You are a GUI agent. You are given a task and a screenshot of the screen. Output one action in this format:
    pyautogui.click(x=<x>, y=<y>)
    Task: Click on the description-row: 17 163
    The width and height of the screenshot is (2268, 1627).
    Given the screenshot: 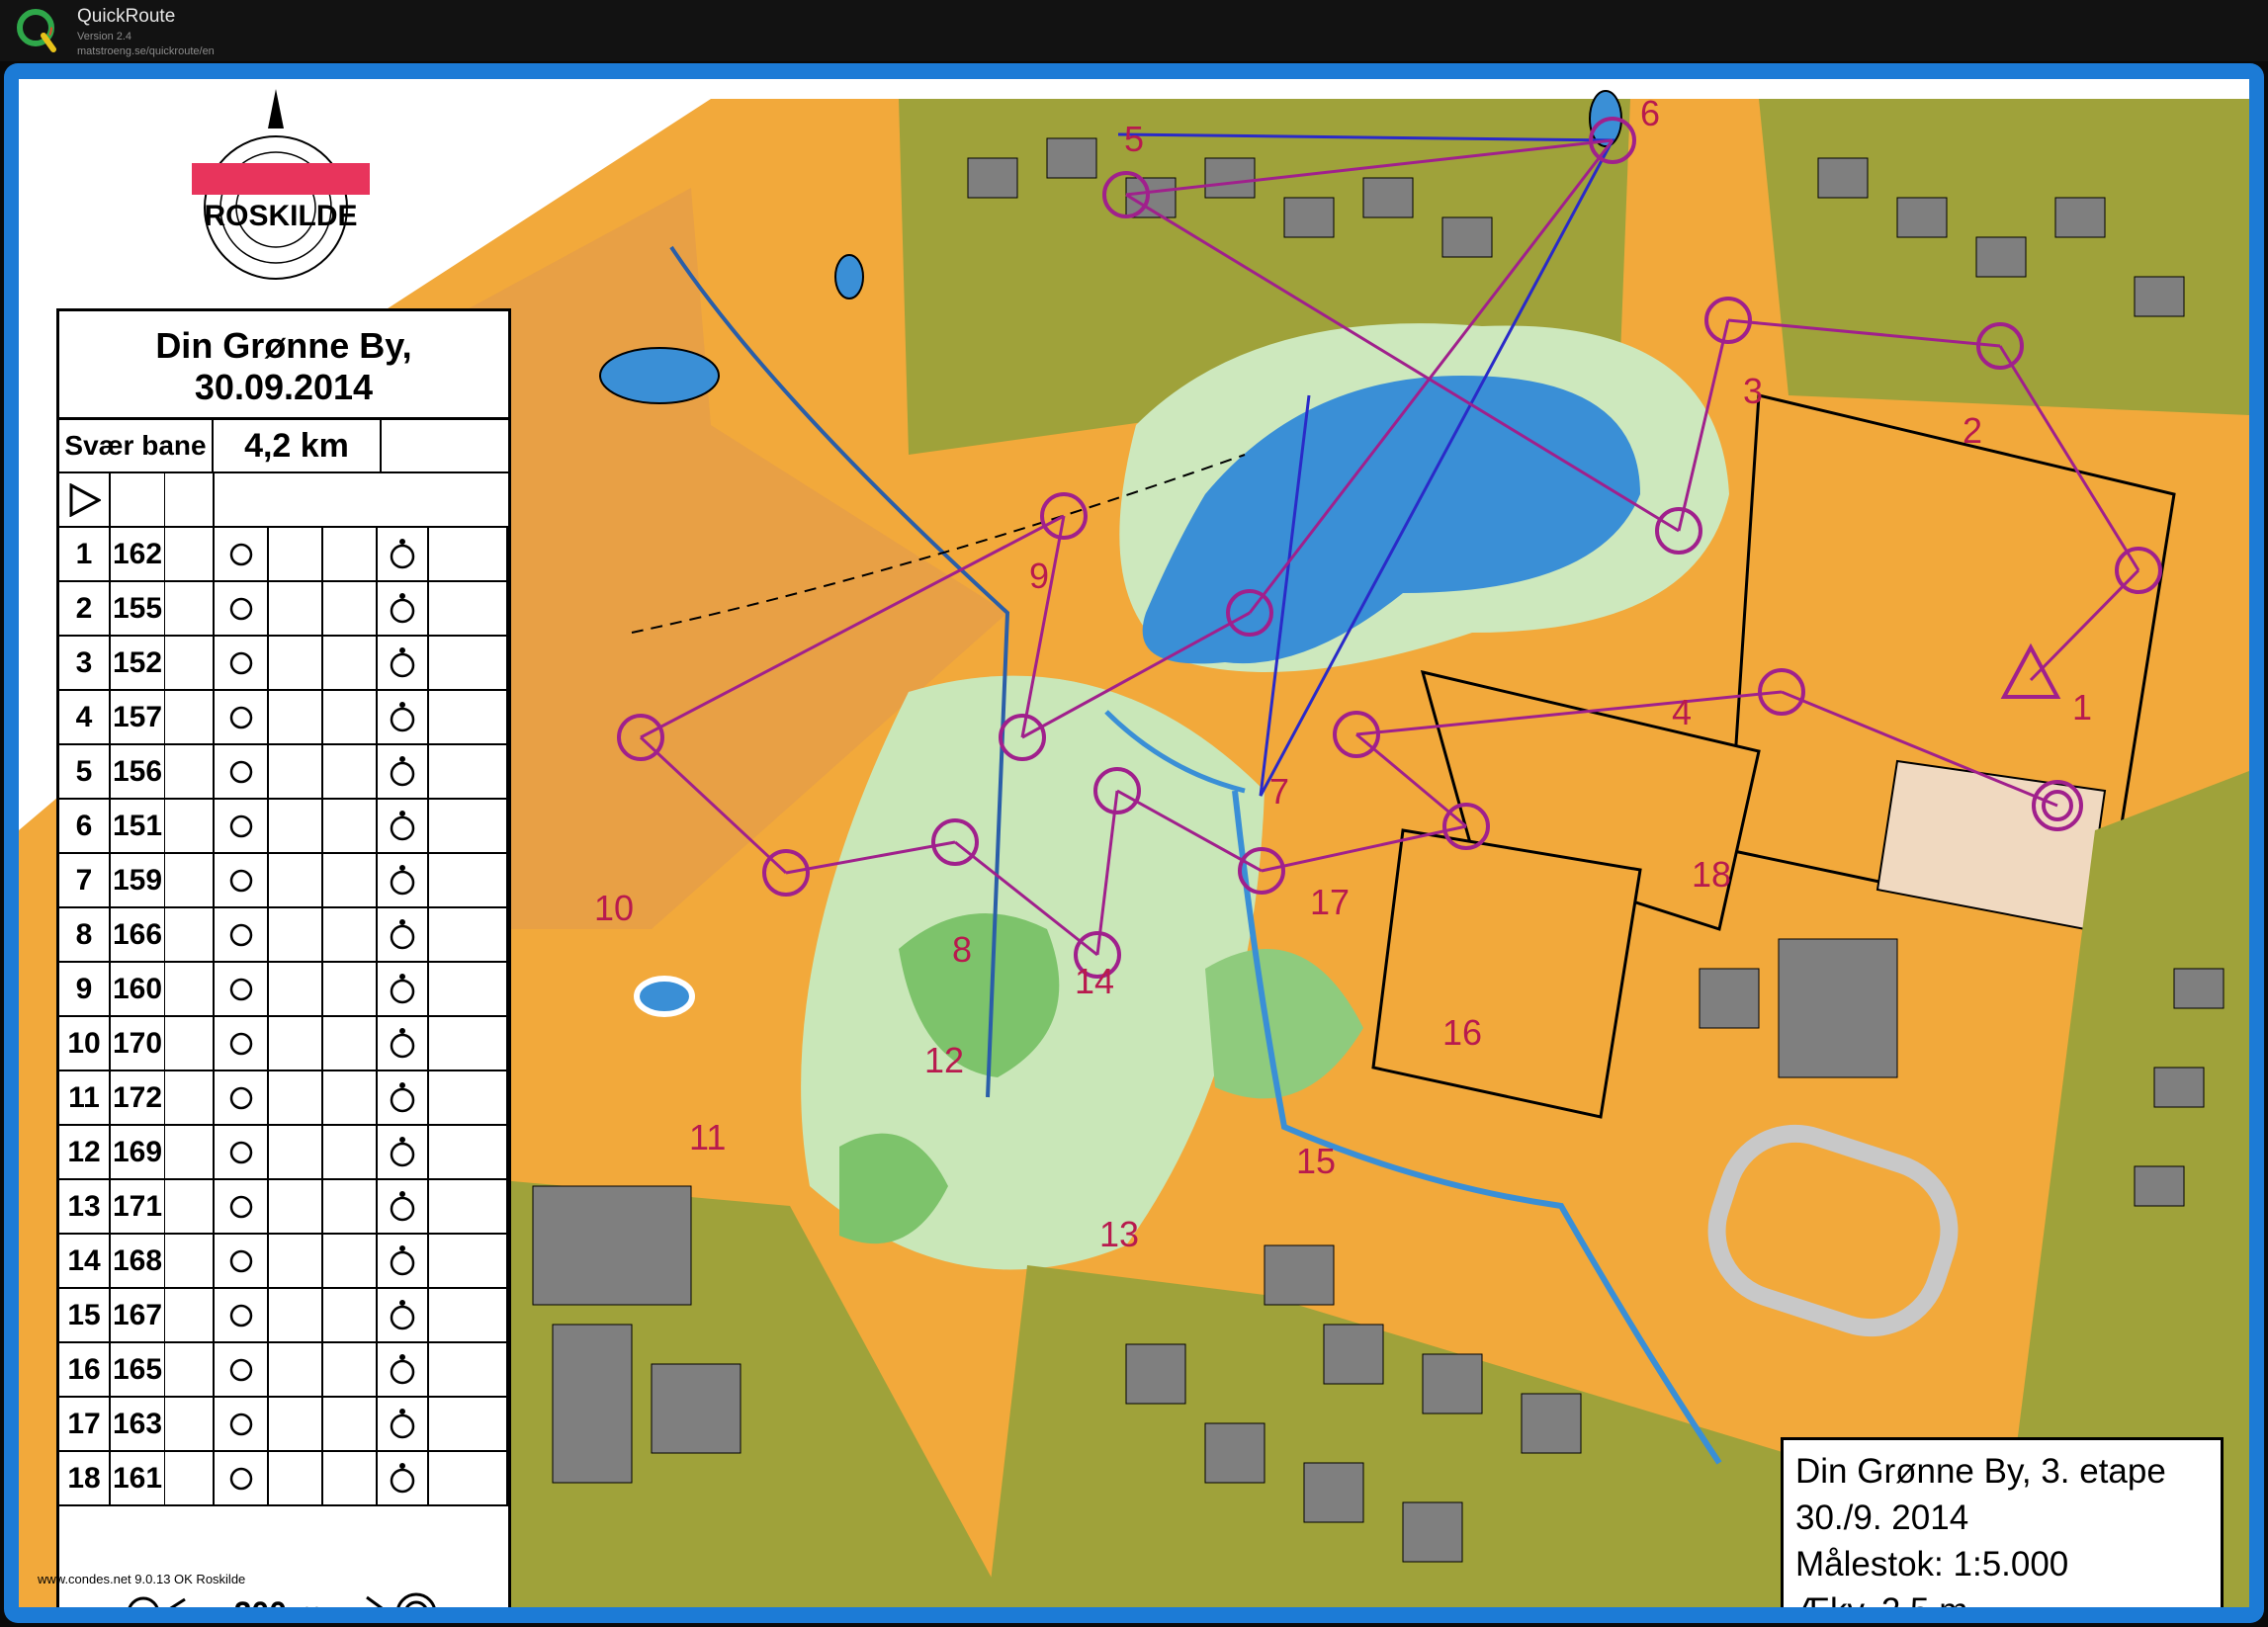 What is the action you would take?
    pyautogui.click(x=283, y=1425)
    